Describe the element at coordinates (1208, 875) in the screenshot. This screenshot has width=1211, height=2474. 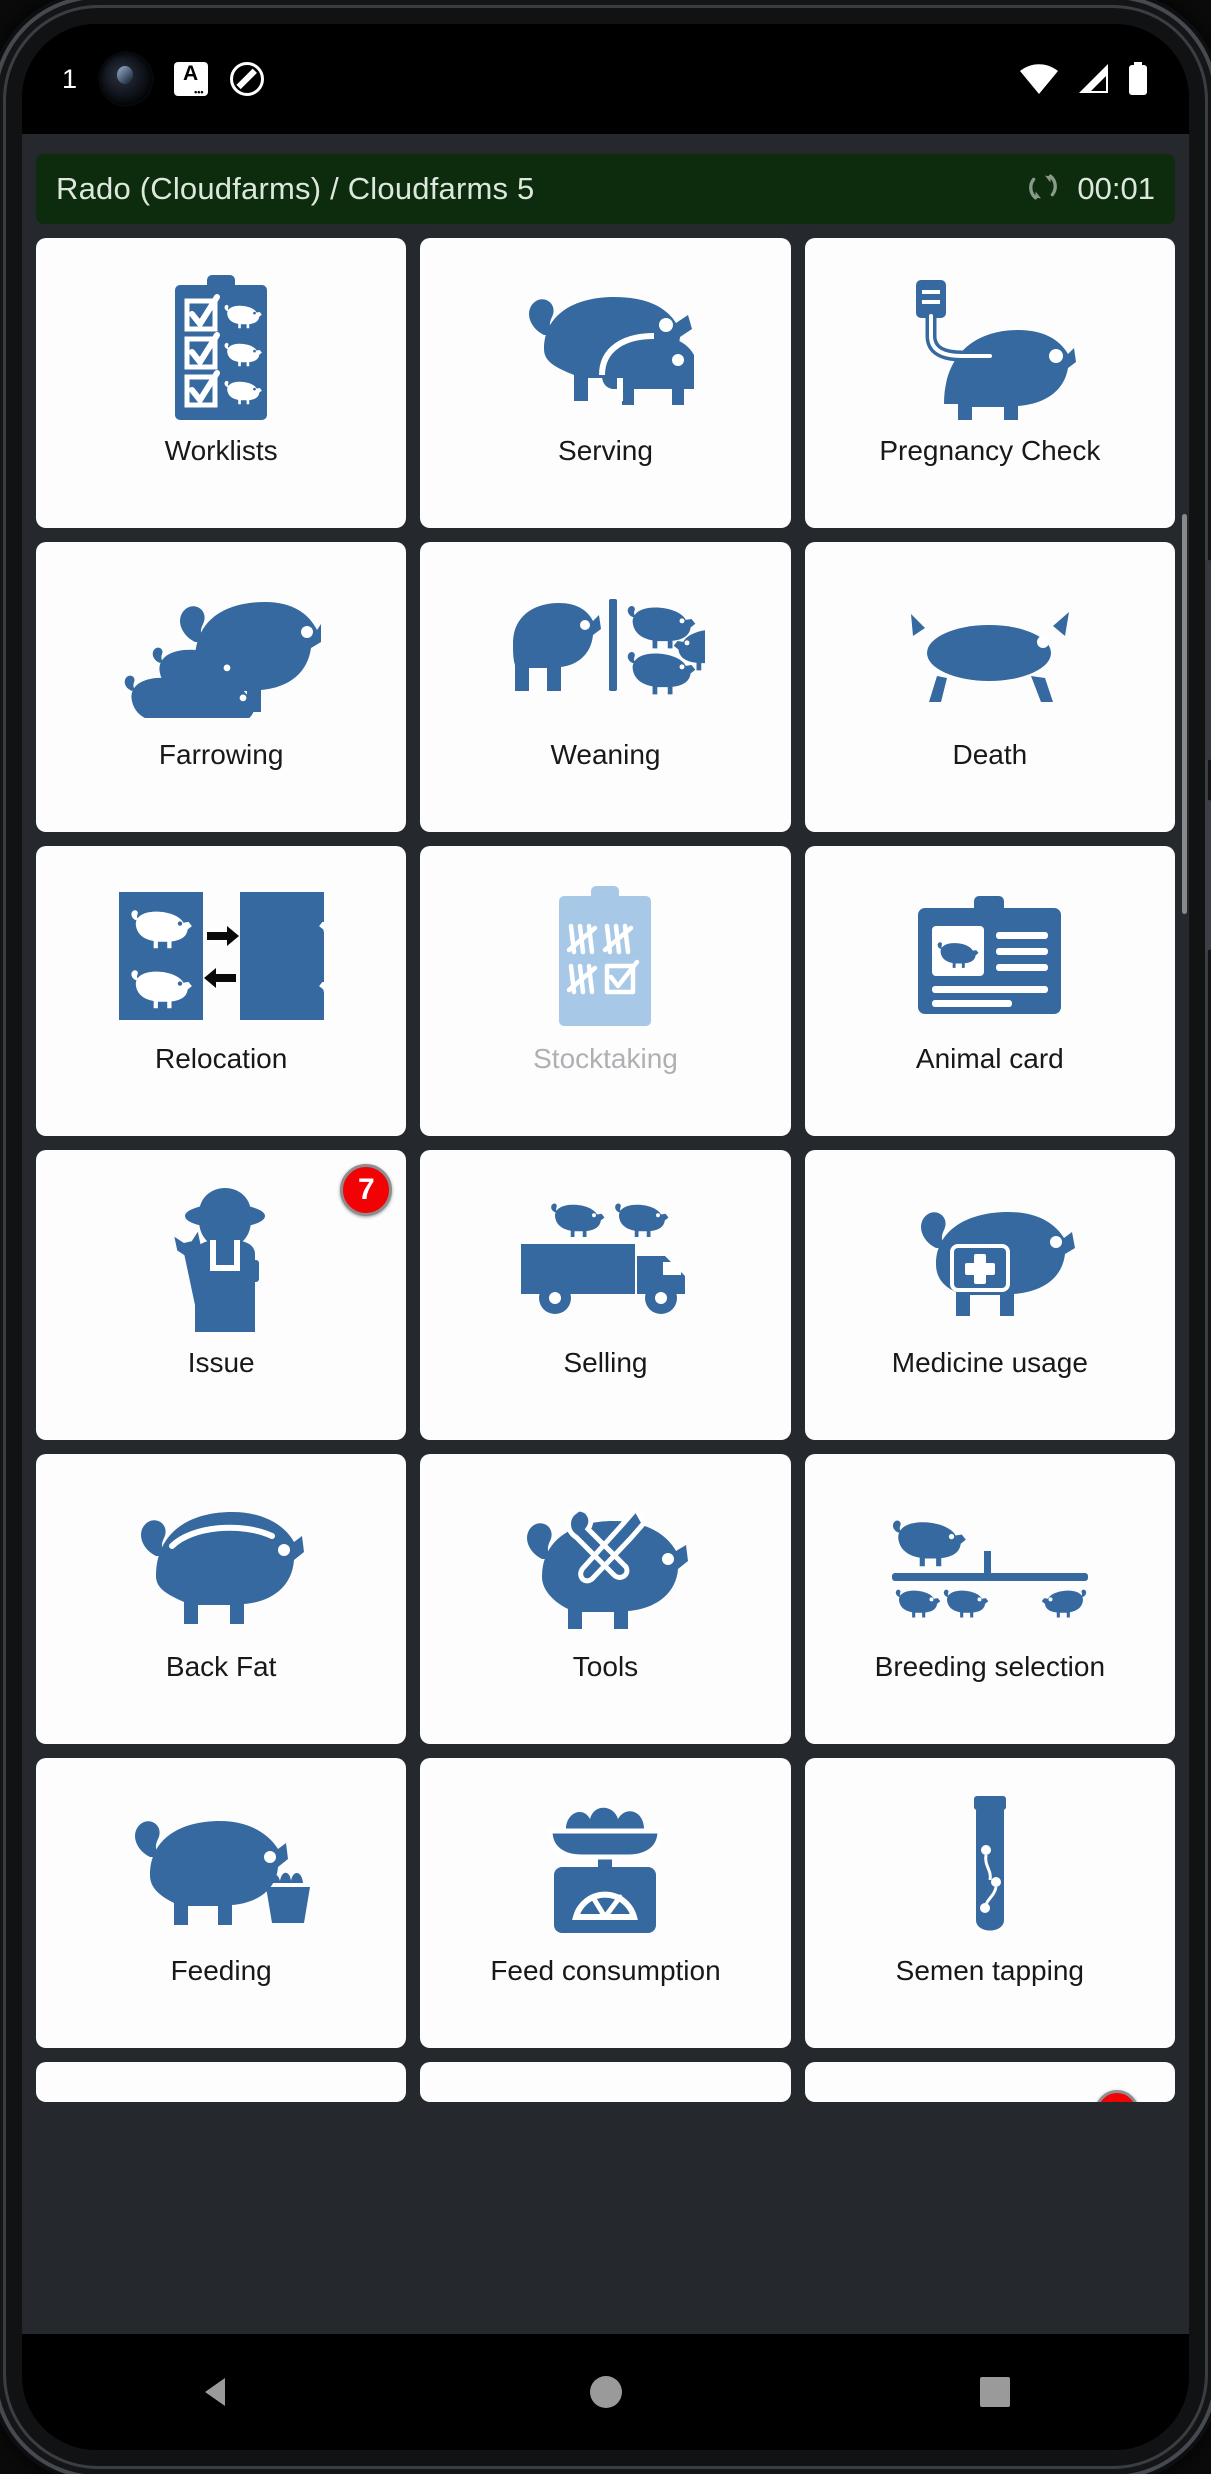
I see `power-button` at that location.